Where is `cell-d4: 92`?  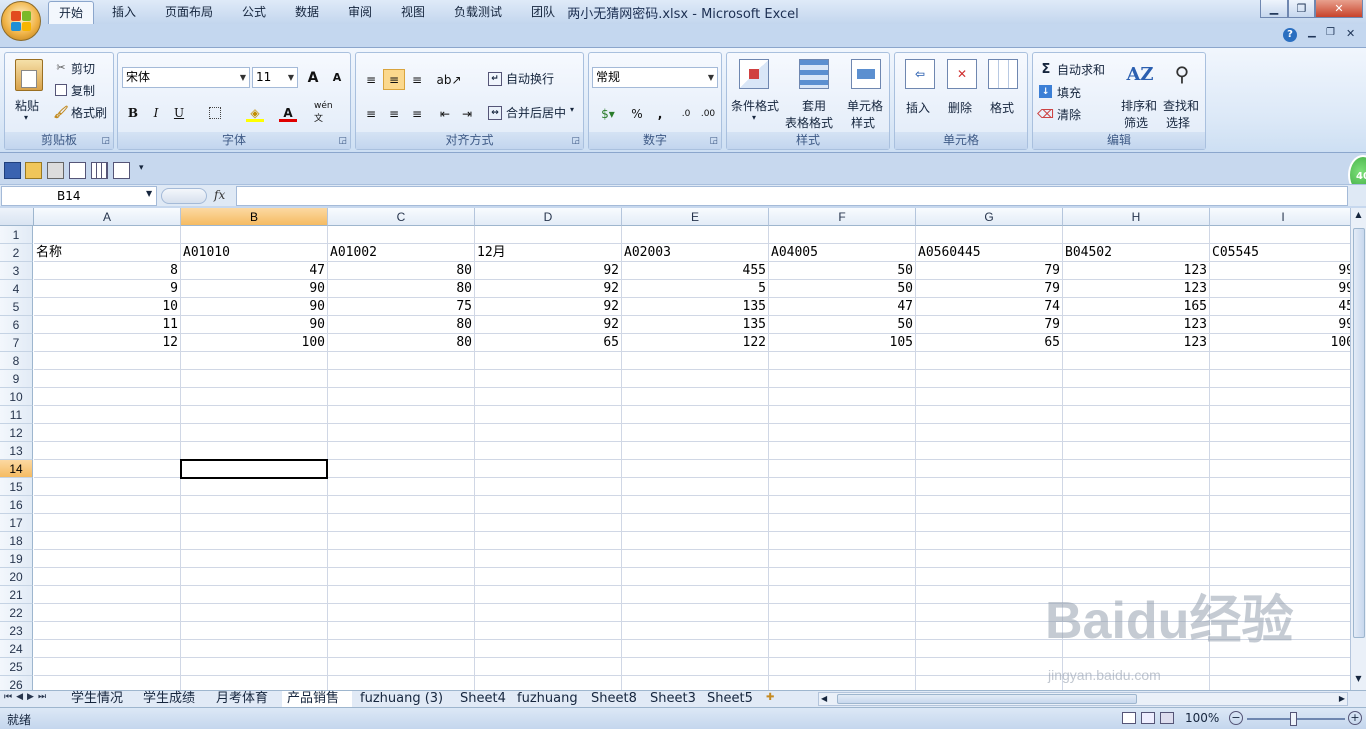 cell-d4: 92 is located at coordinates (548, 289).